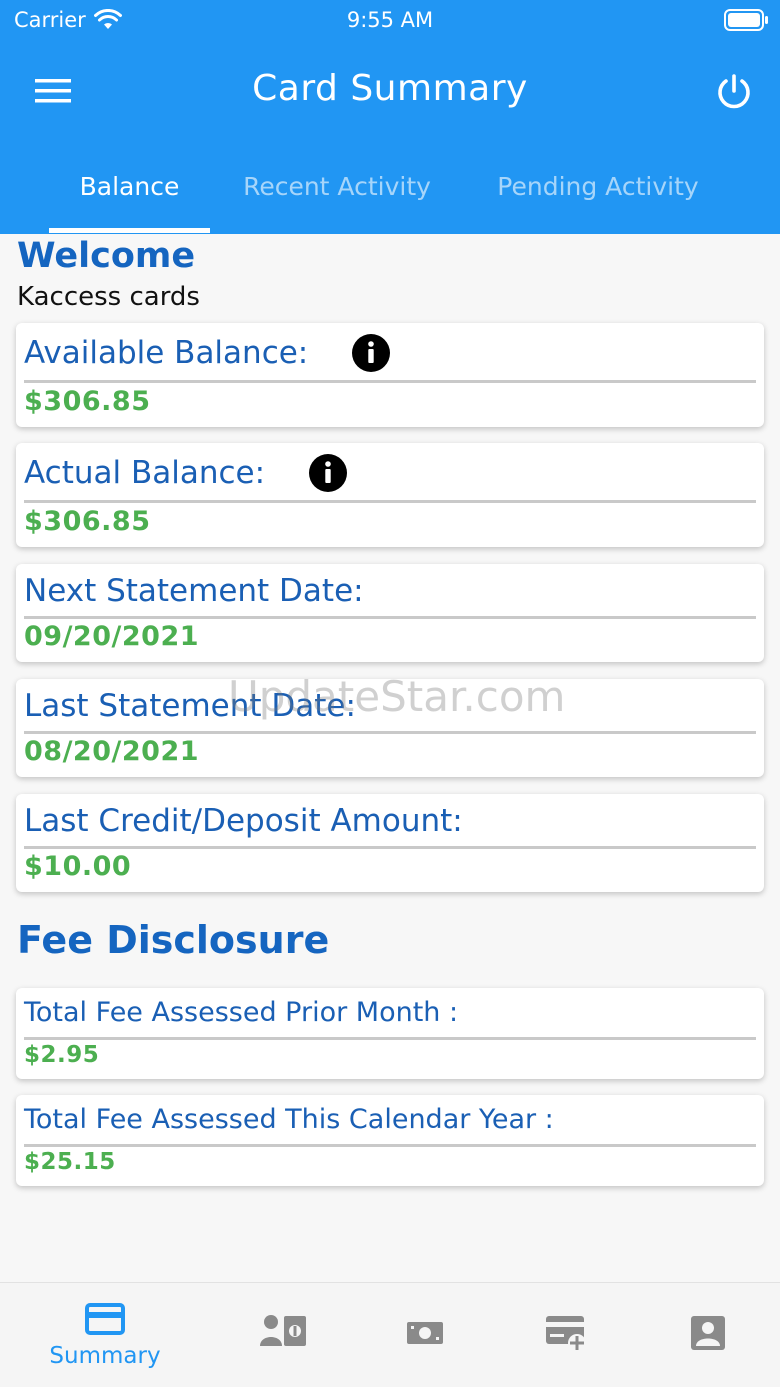  I want to click on status-time: 9:55 AM, so click(390, 20).